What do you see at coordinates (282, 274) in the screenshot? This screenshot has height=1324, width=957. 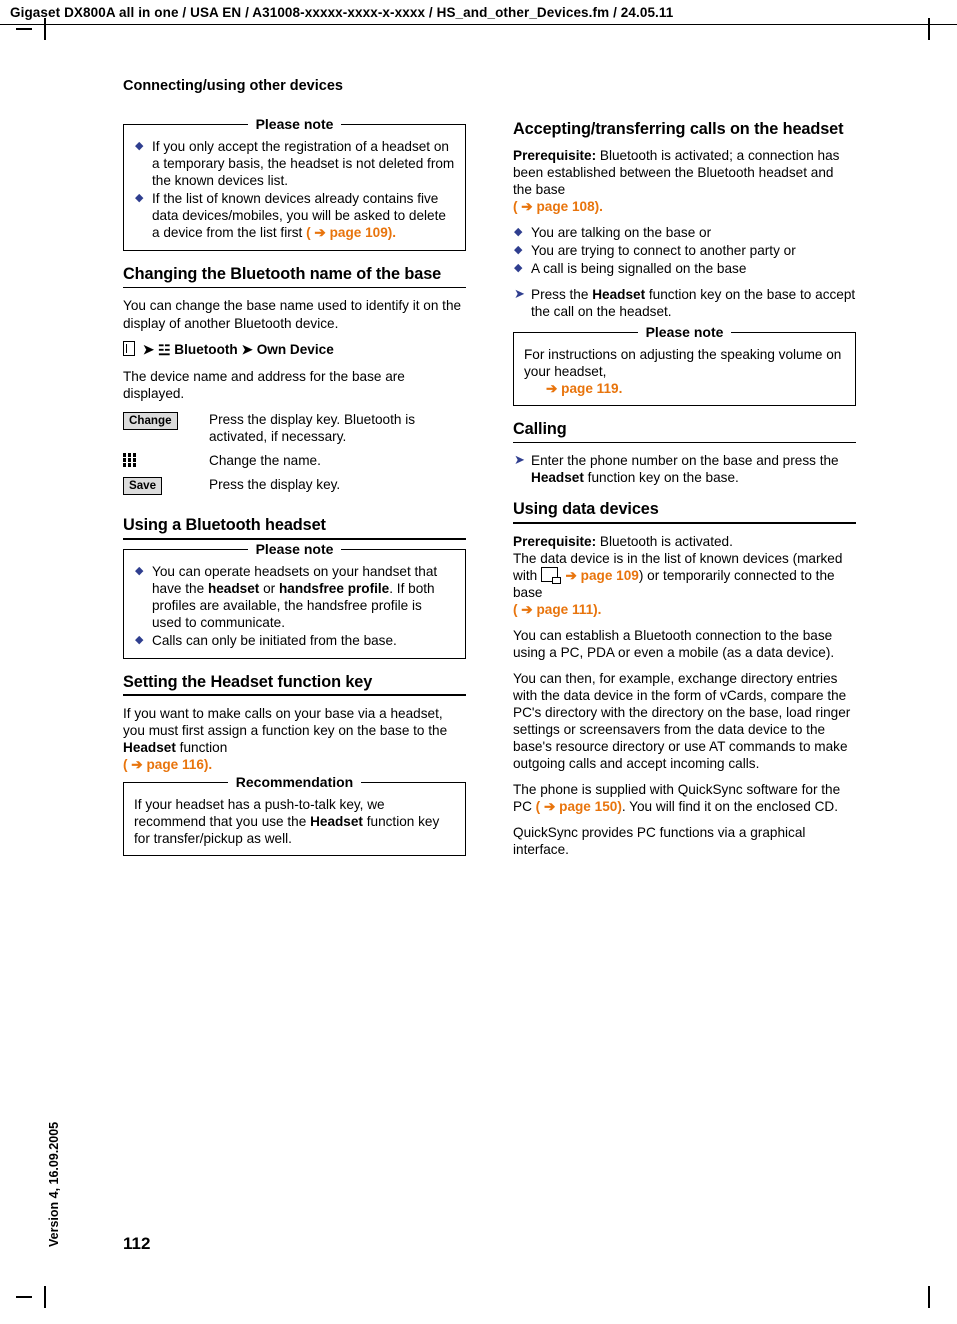 I see `section-heading-changing-bluetooth-name: Changing the Bluetooth name of the base` at bounding box center [282, 274].